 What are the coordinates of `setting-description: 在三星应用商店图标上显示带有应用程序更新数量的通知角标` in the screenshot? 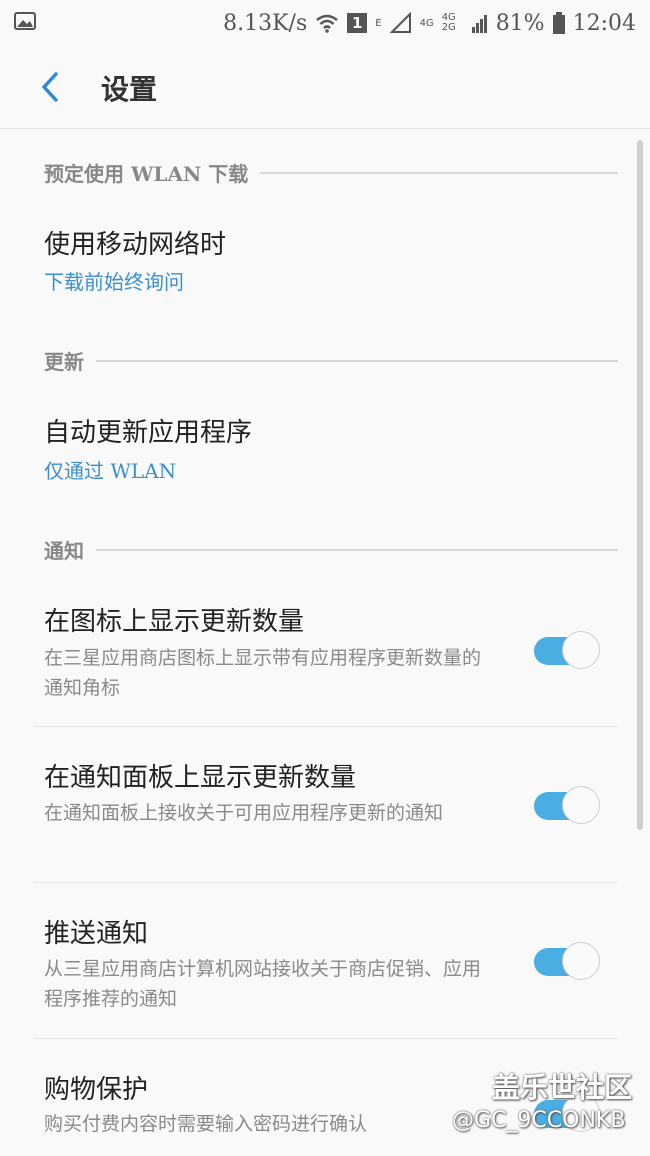 It's located at (263, 673).